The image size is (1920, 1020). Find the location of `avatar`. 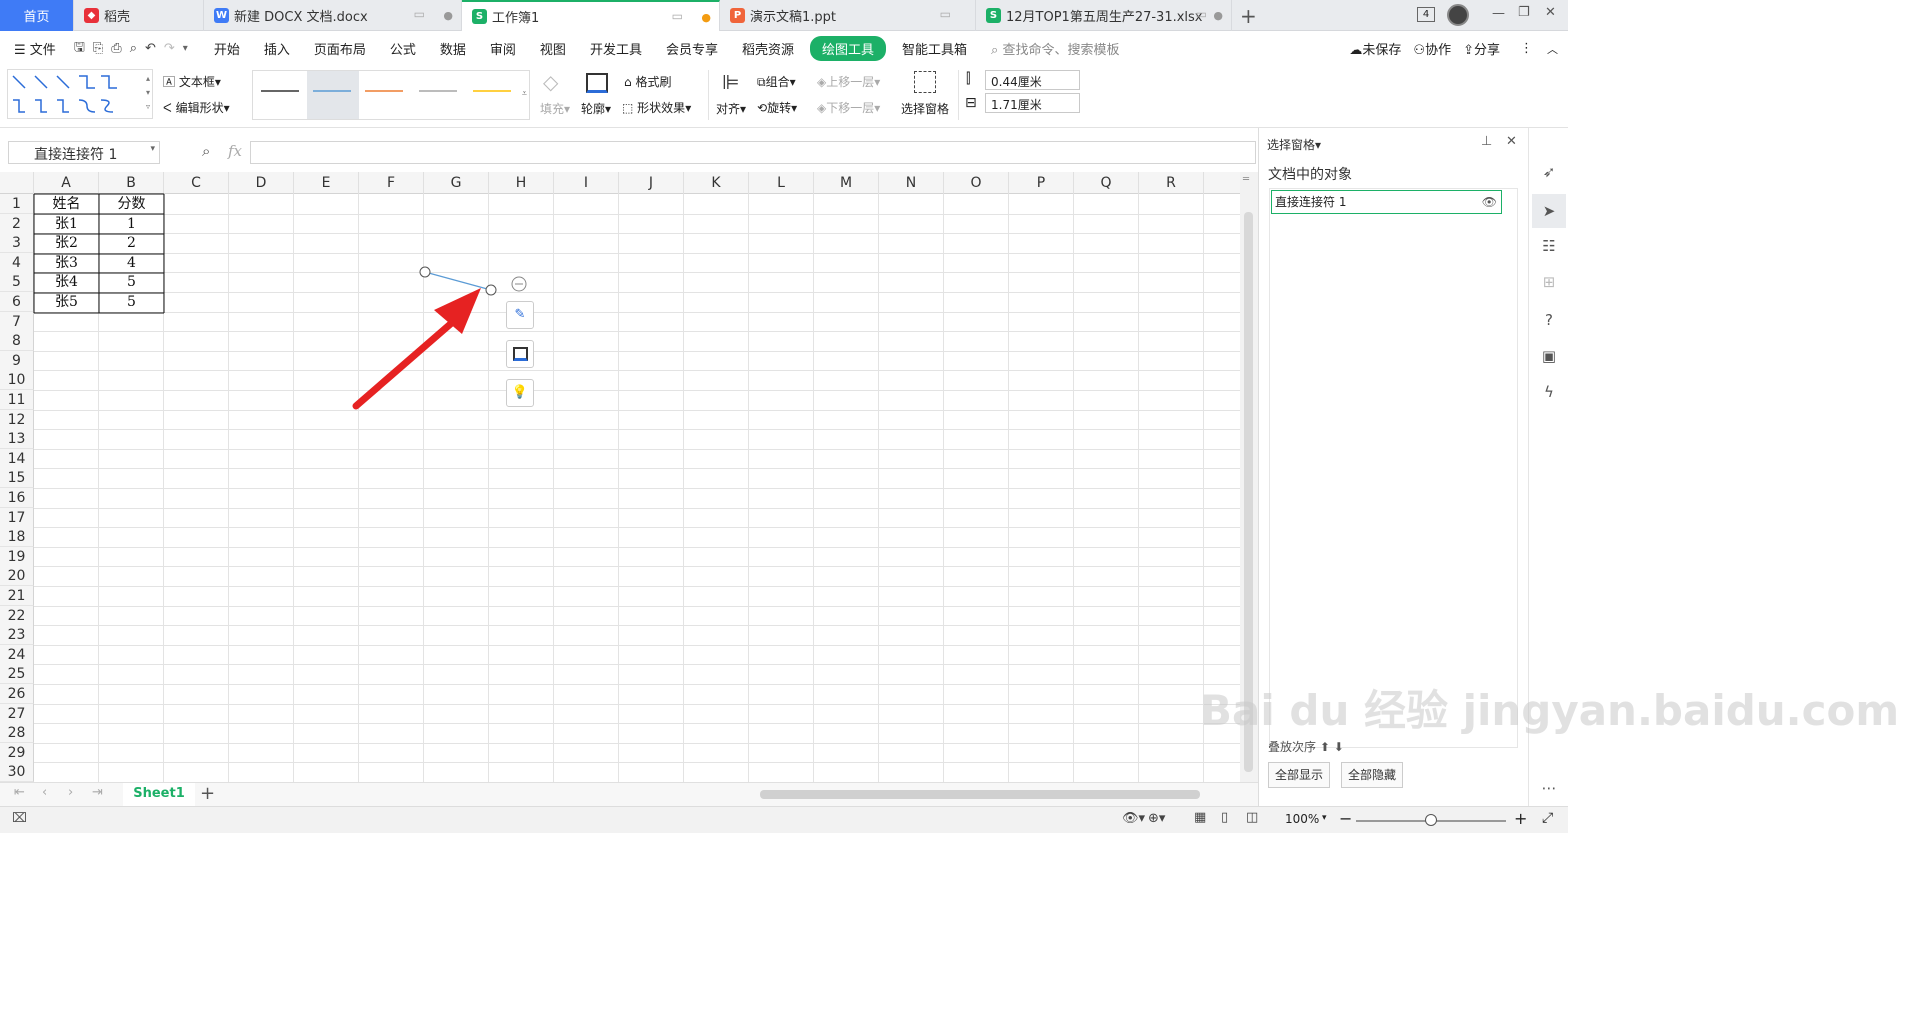

avatar is located at coordinates (1458, 15).